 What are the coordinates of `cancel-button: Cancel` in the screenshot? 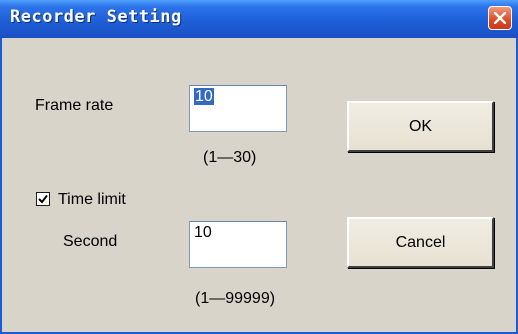 It's located at (420, 242).